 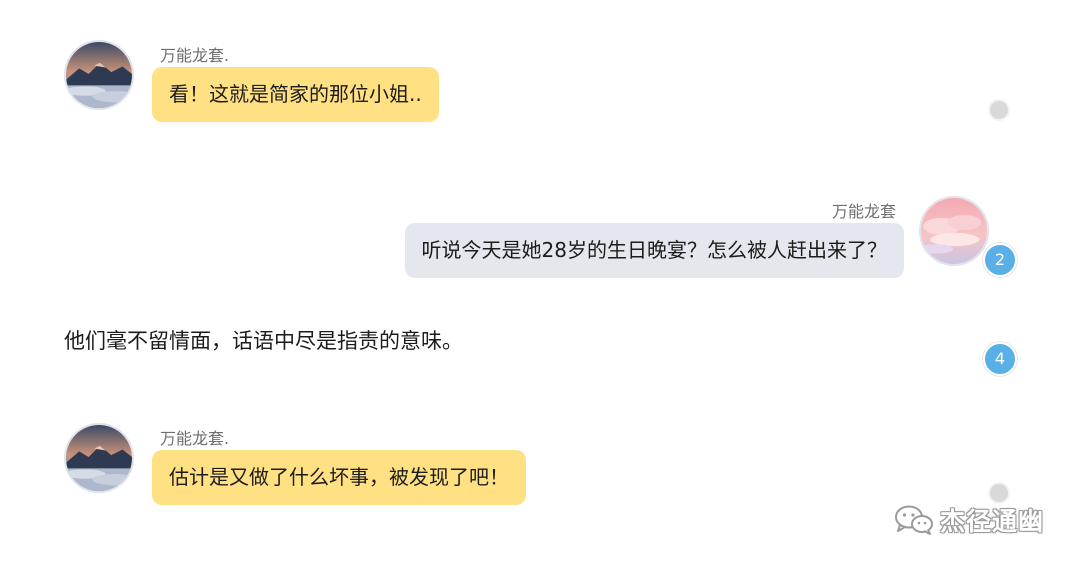 What do you see at coordinates (339, 477) in the screenshot?
I see `message-bubble: 估计是又做了什么坏事，被发现了吧！` at bounding box center [339, 477].